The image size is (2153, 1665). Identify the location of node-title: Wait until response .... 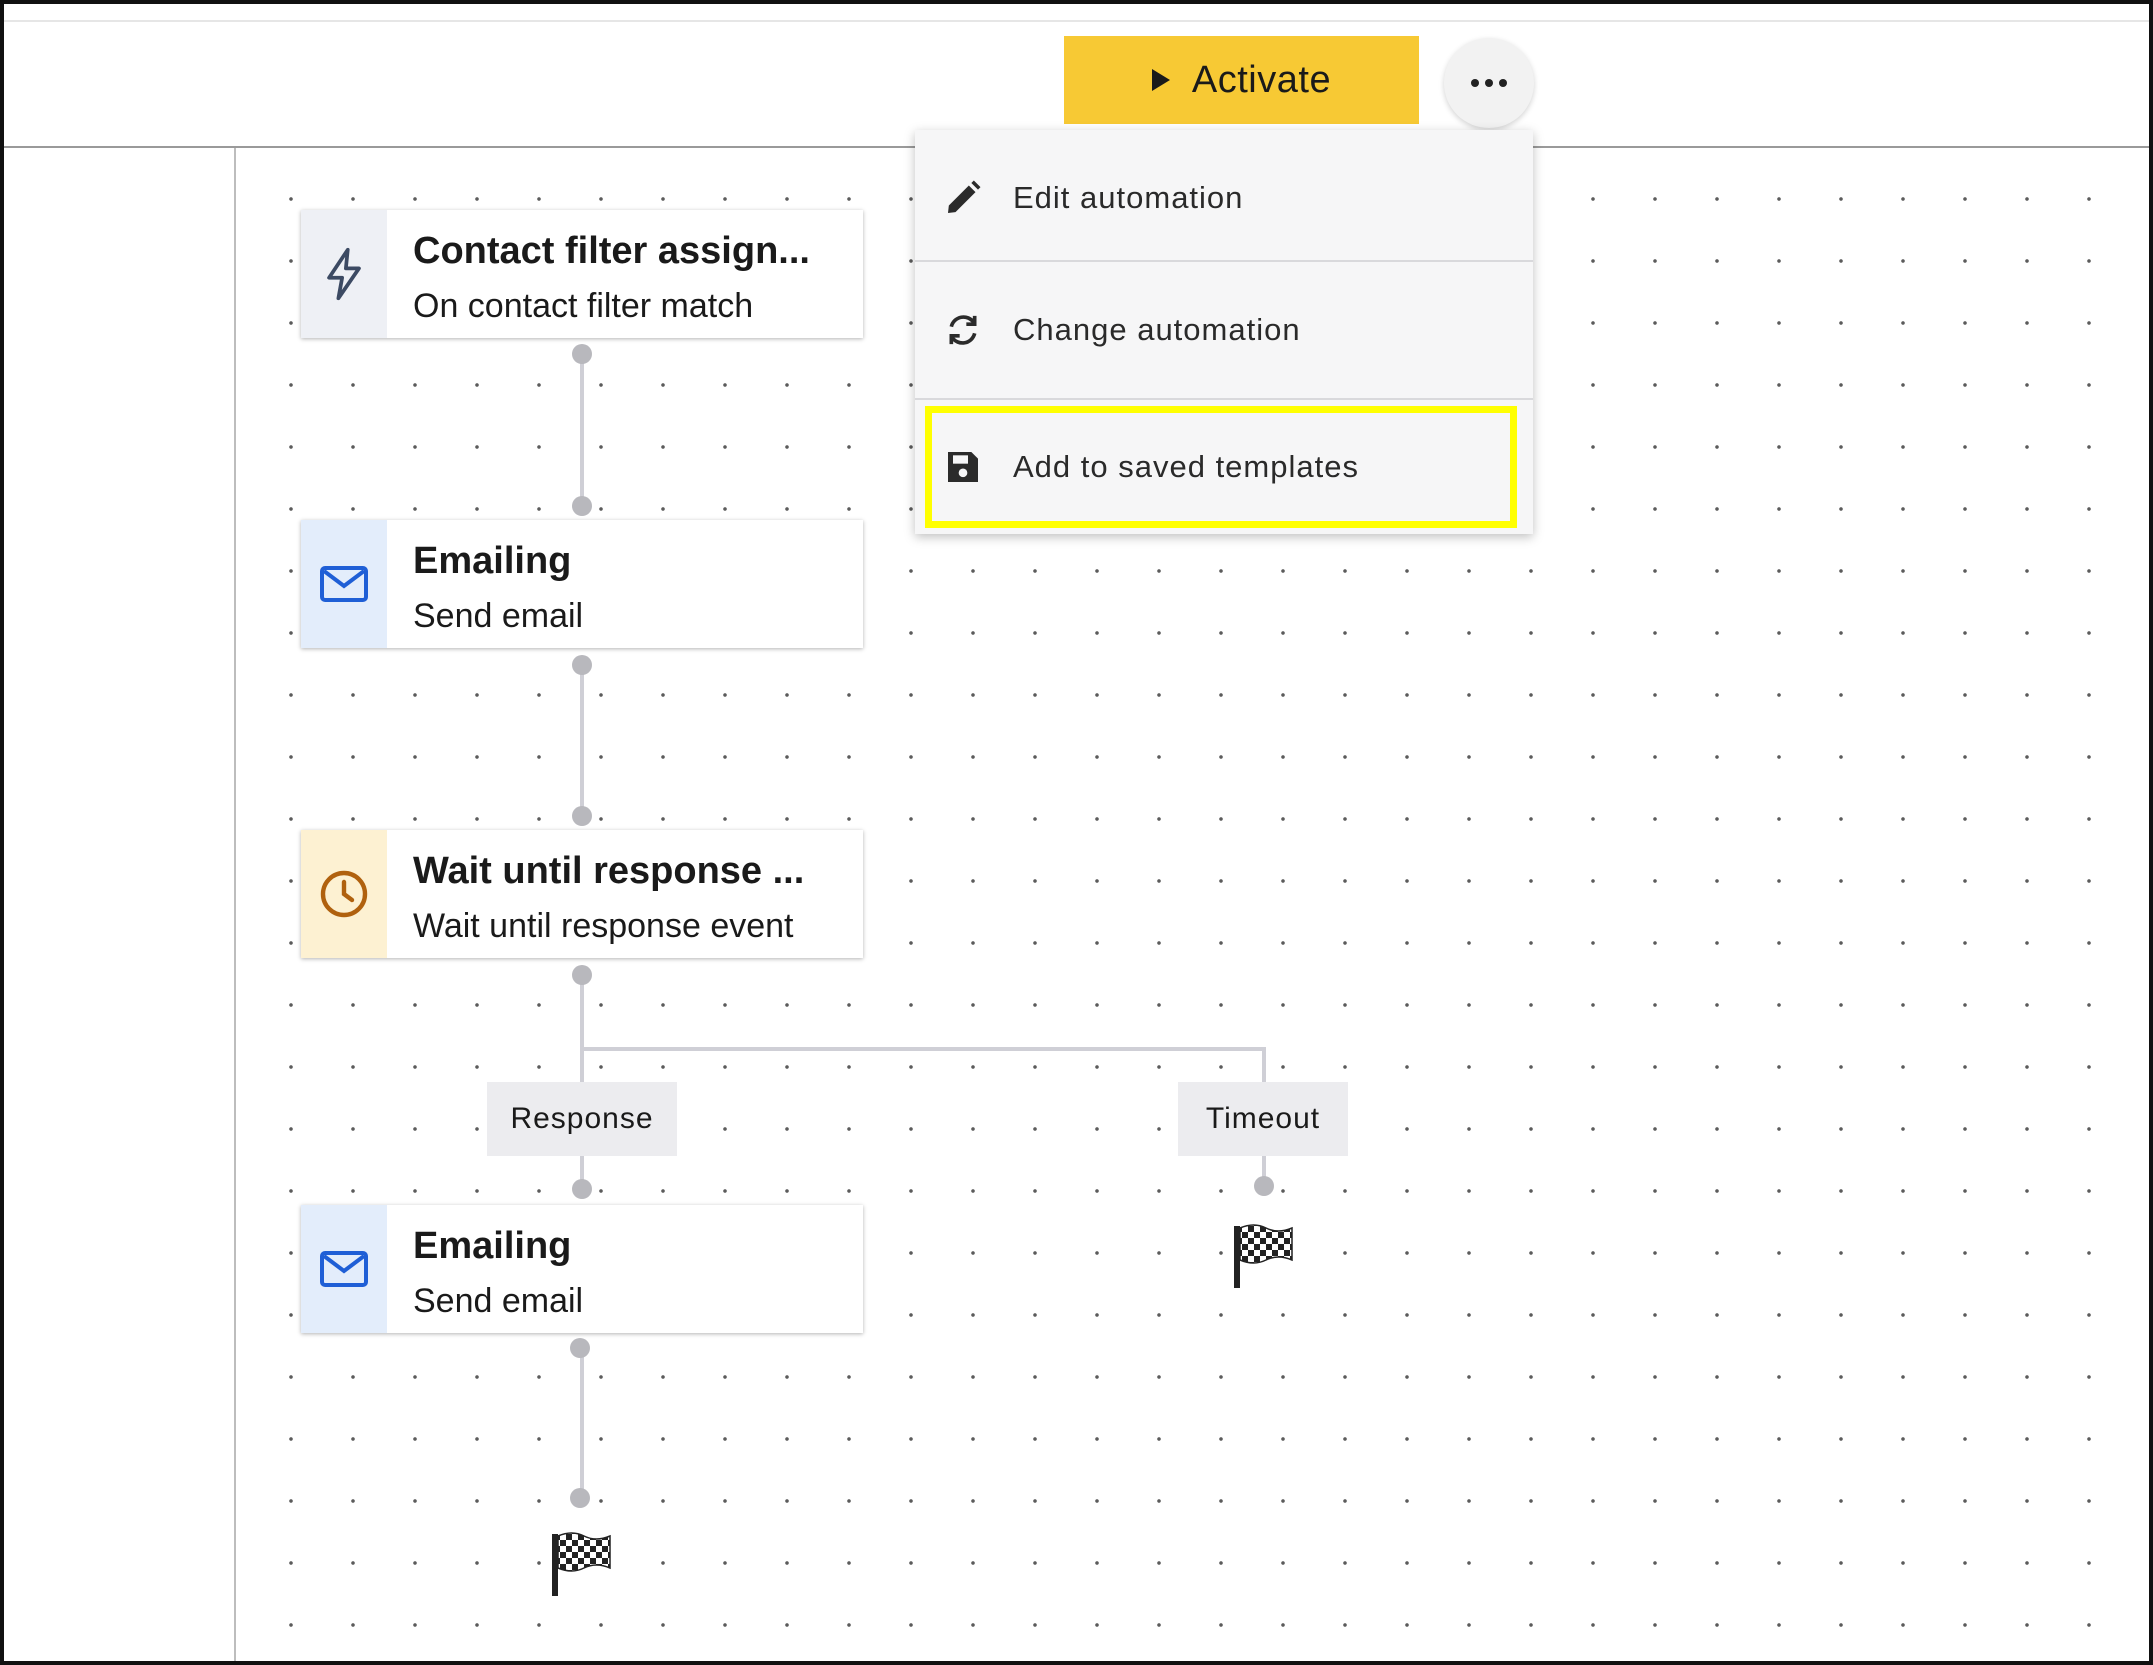
(609, 871).